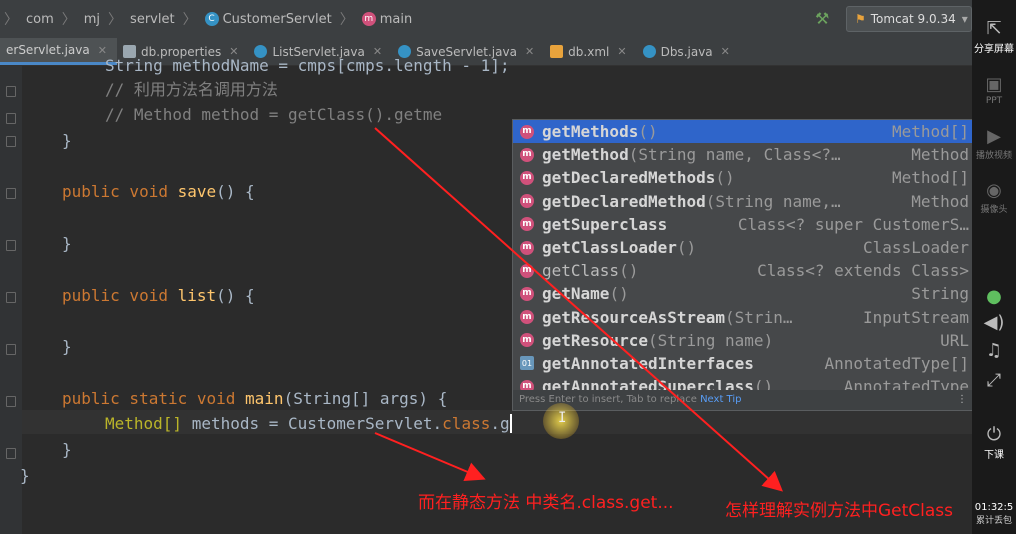 This screenshot has width=1016, height=534. Describe the element at coordinates (590, 132) in the screenshot. I see `completion-name: getMethods` at that location.